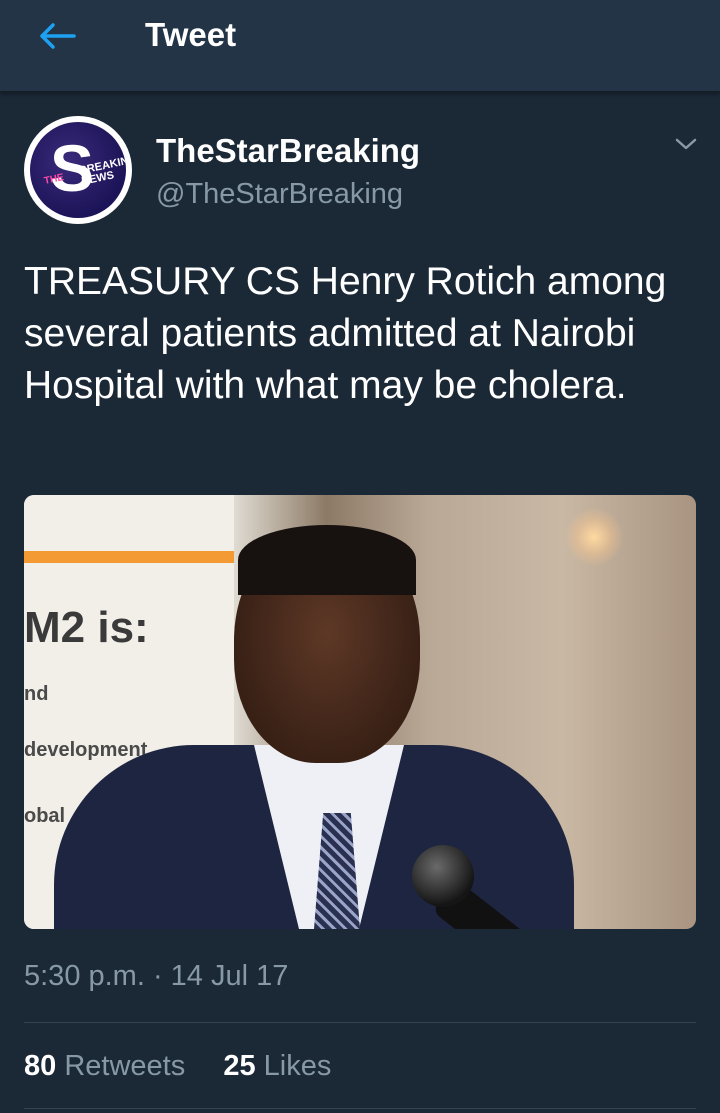 This screenshot has height=1113, width=720. I want to click on avatar: S BREAKING NEWS THE, so click(78, 170).